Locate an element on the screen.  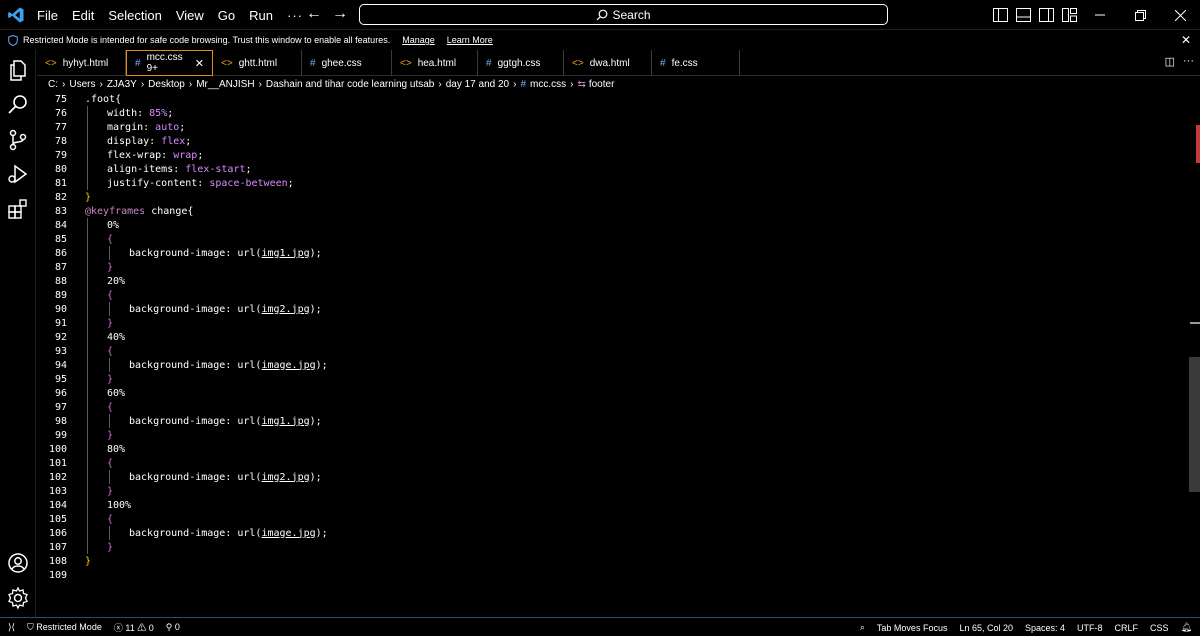
zoom-icon: ⌕ is located at coordinates (862, 627).